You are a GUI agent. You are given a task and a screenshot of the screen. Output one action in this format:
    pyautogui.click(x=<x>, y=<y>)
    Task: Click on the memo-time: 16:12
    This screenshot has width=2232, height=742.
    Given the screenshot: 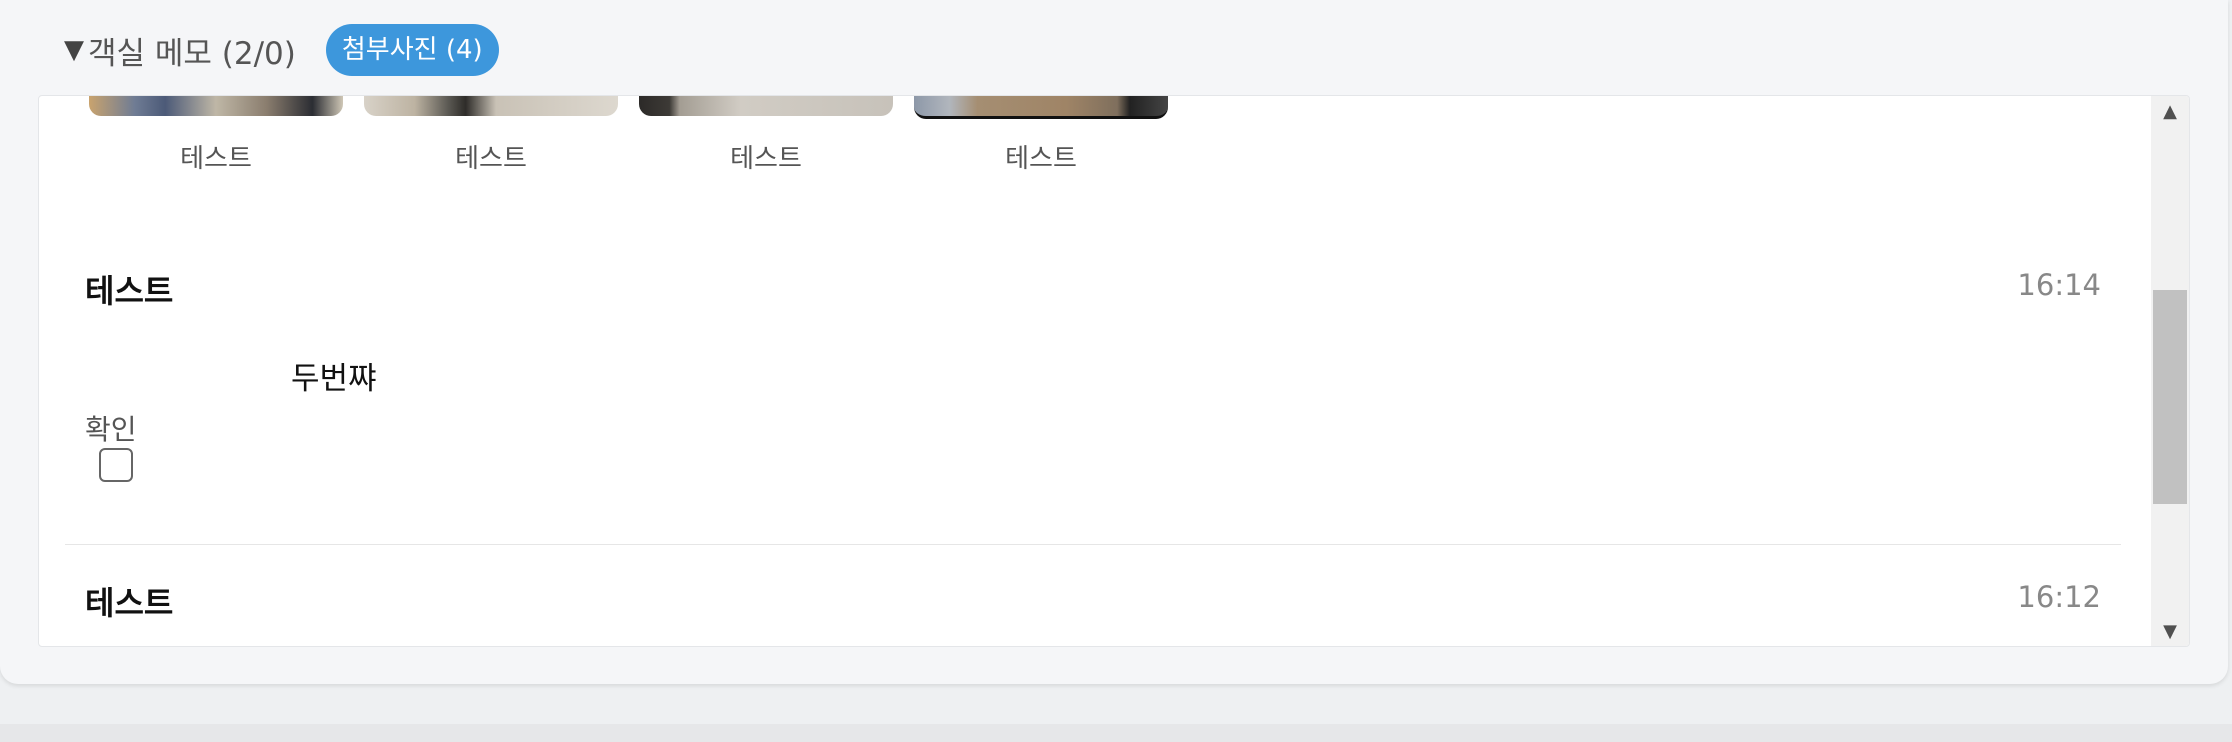 What is the action you would take?
    pyautogui.click(x=2059, y=597)
    